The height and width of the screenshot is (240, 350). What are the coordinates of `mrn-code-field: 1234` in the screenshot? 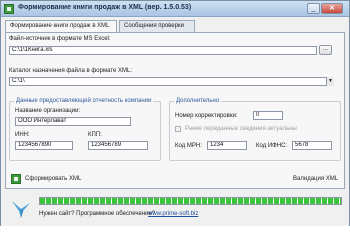 It's located at (227, 145).